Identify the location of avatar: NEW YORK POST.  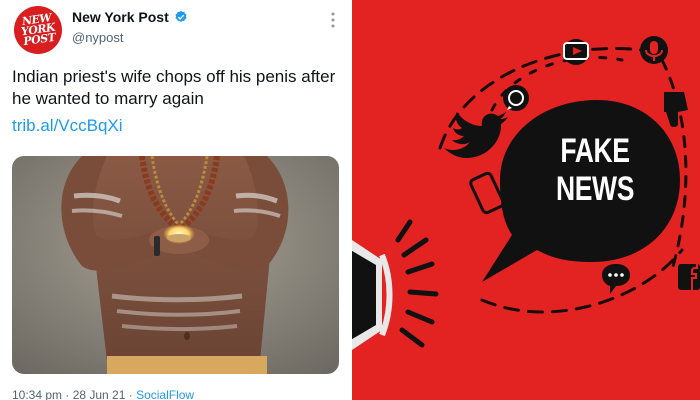
(38, 30).